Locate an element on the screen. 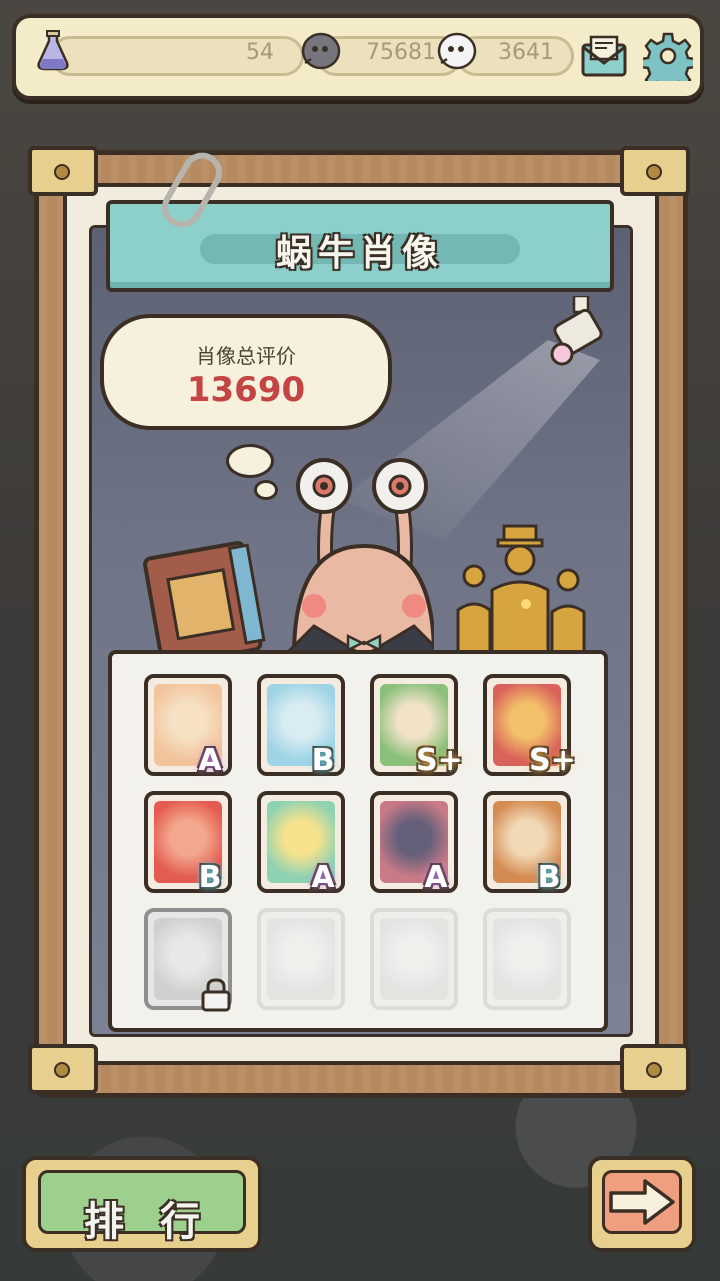 The width and height of the screenshot is (720, 1281). golden-statue-icon is located at coordinates (520, 591).